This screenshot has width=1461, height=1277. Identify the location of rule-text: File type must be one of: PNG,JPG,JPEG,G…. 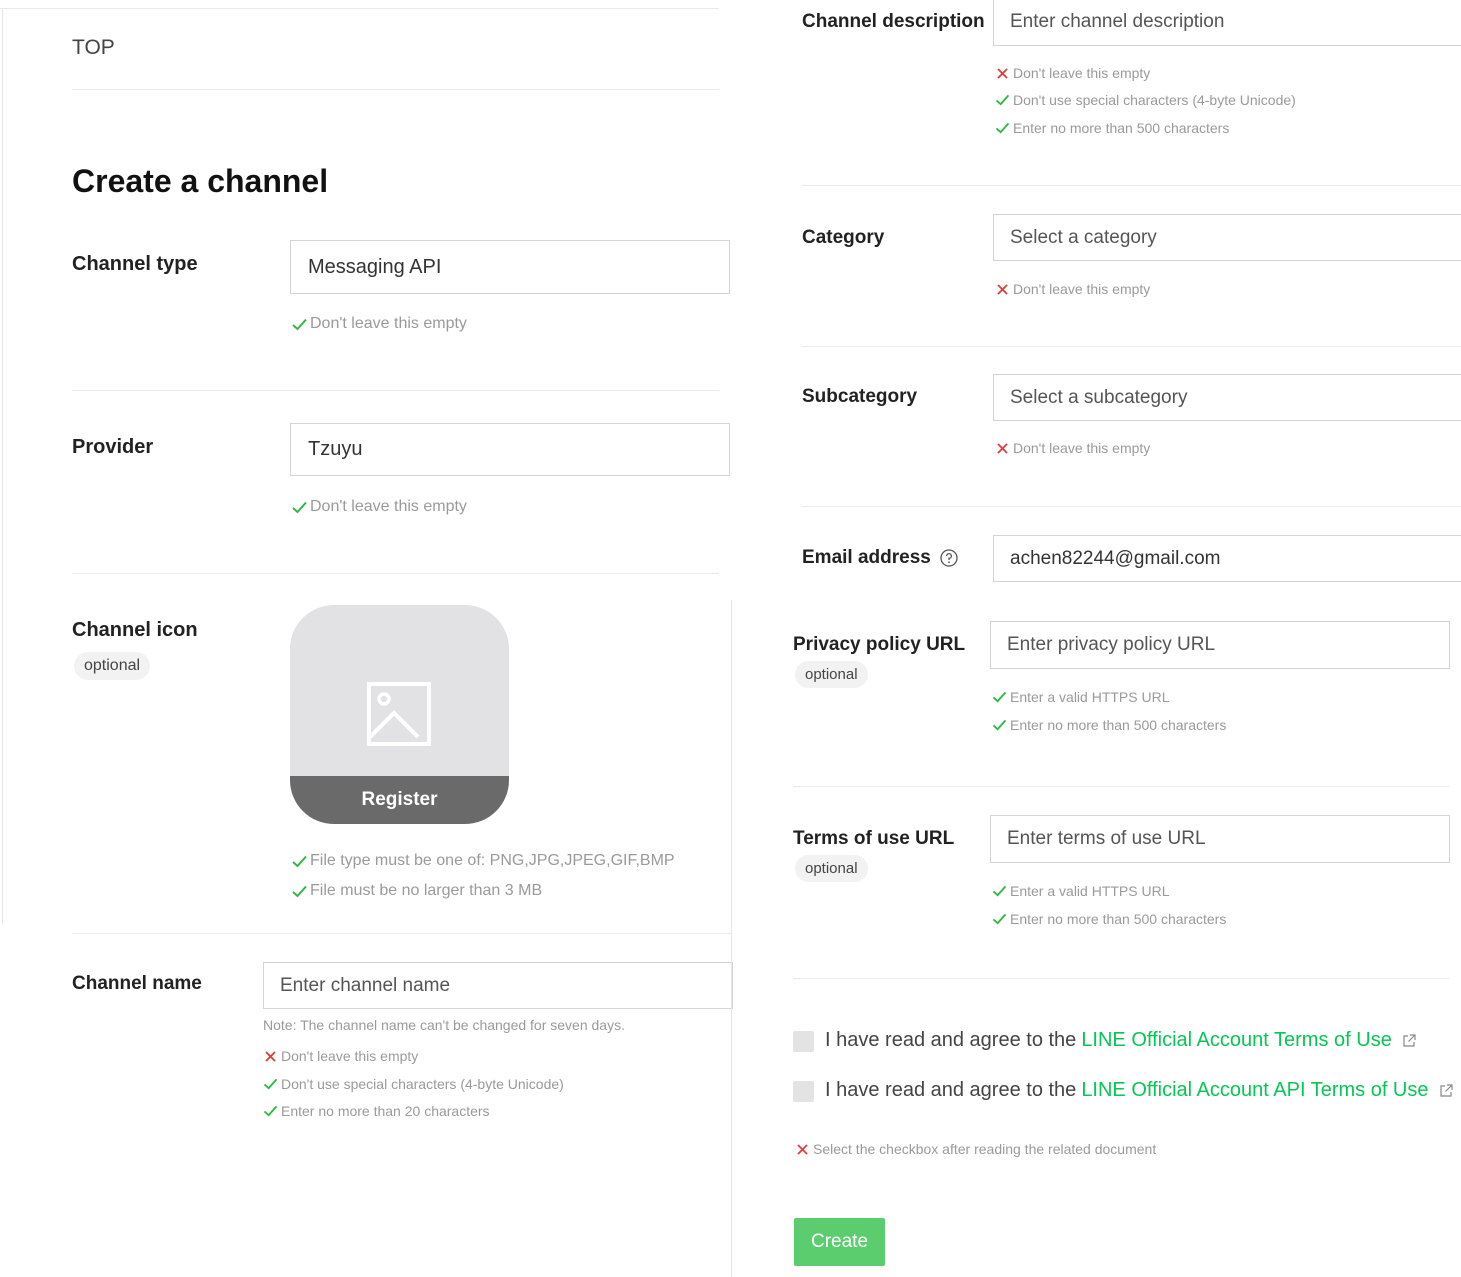
(492, 860).